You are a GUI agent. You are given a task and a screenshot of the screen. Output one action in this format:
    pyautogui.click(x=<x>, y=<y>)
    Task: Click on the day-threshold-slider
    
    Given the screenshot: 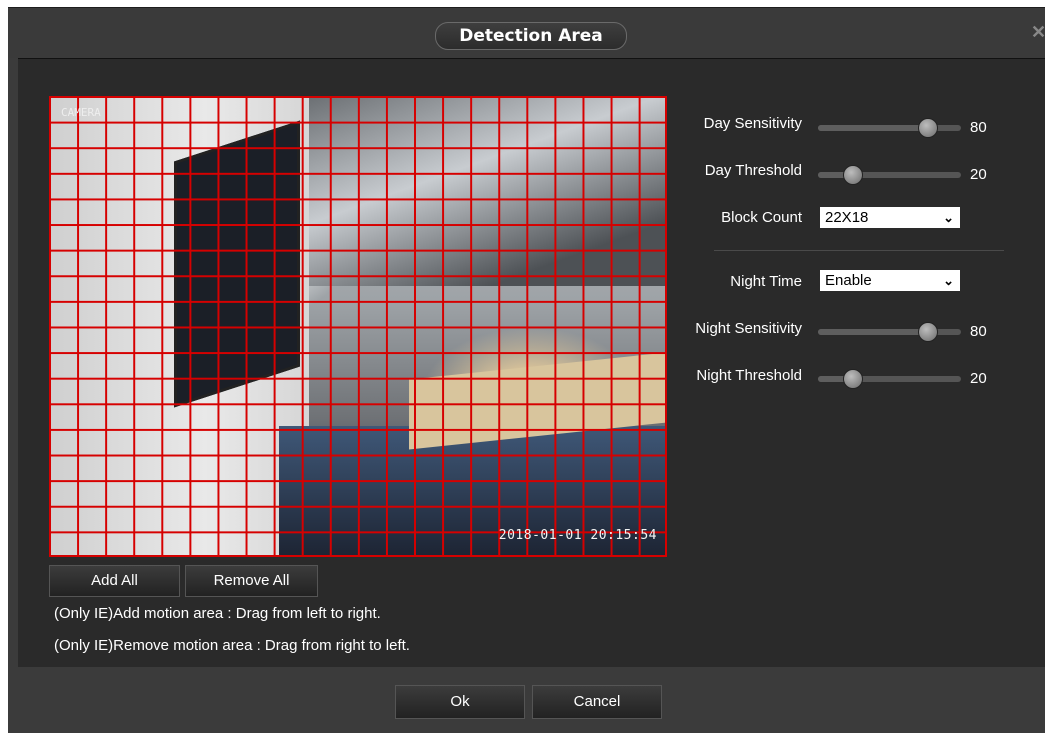 What is the action you would take?
    pyautogui.click(x=889, y=175)
    